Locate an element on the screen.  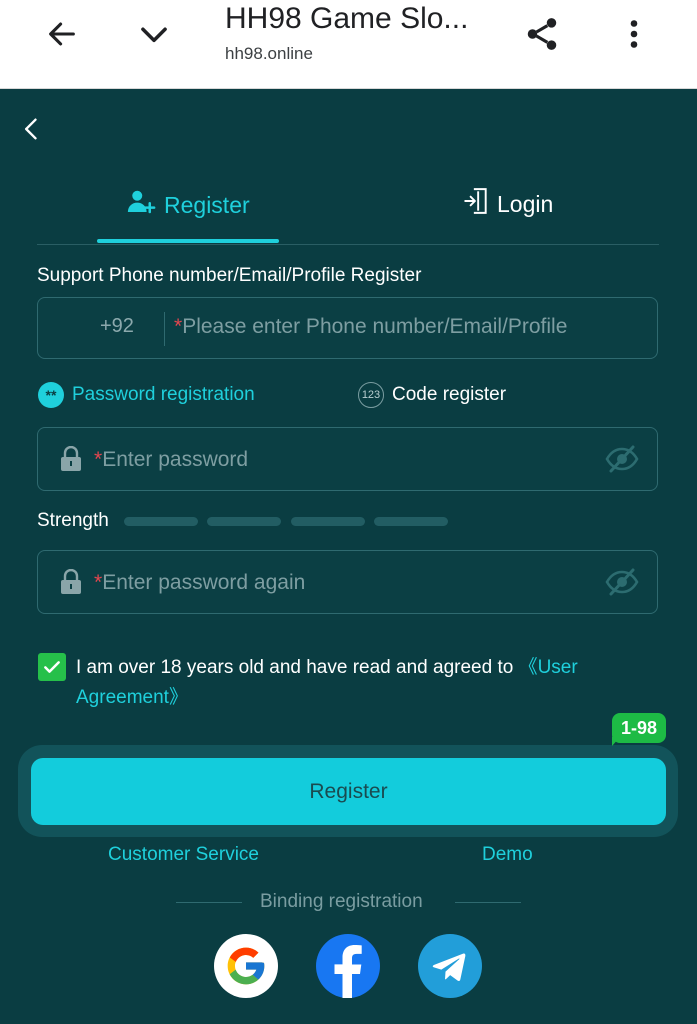
strength-label: Strength is located at coordinates (73, 520).